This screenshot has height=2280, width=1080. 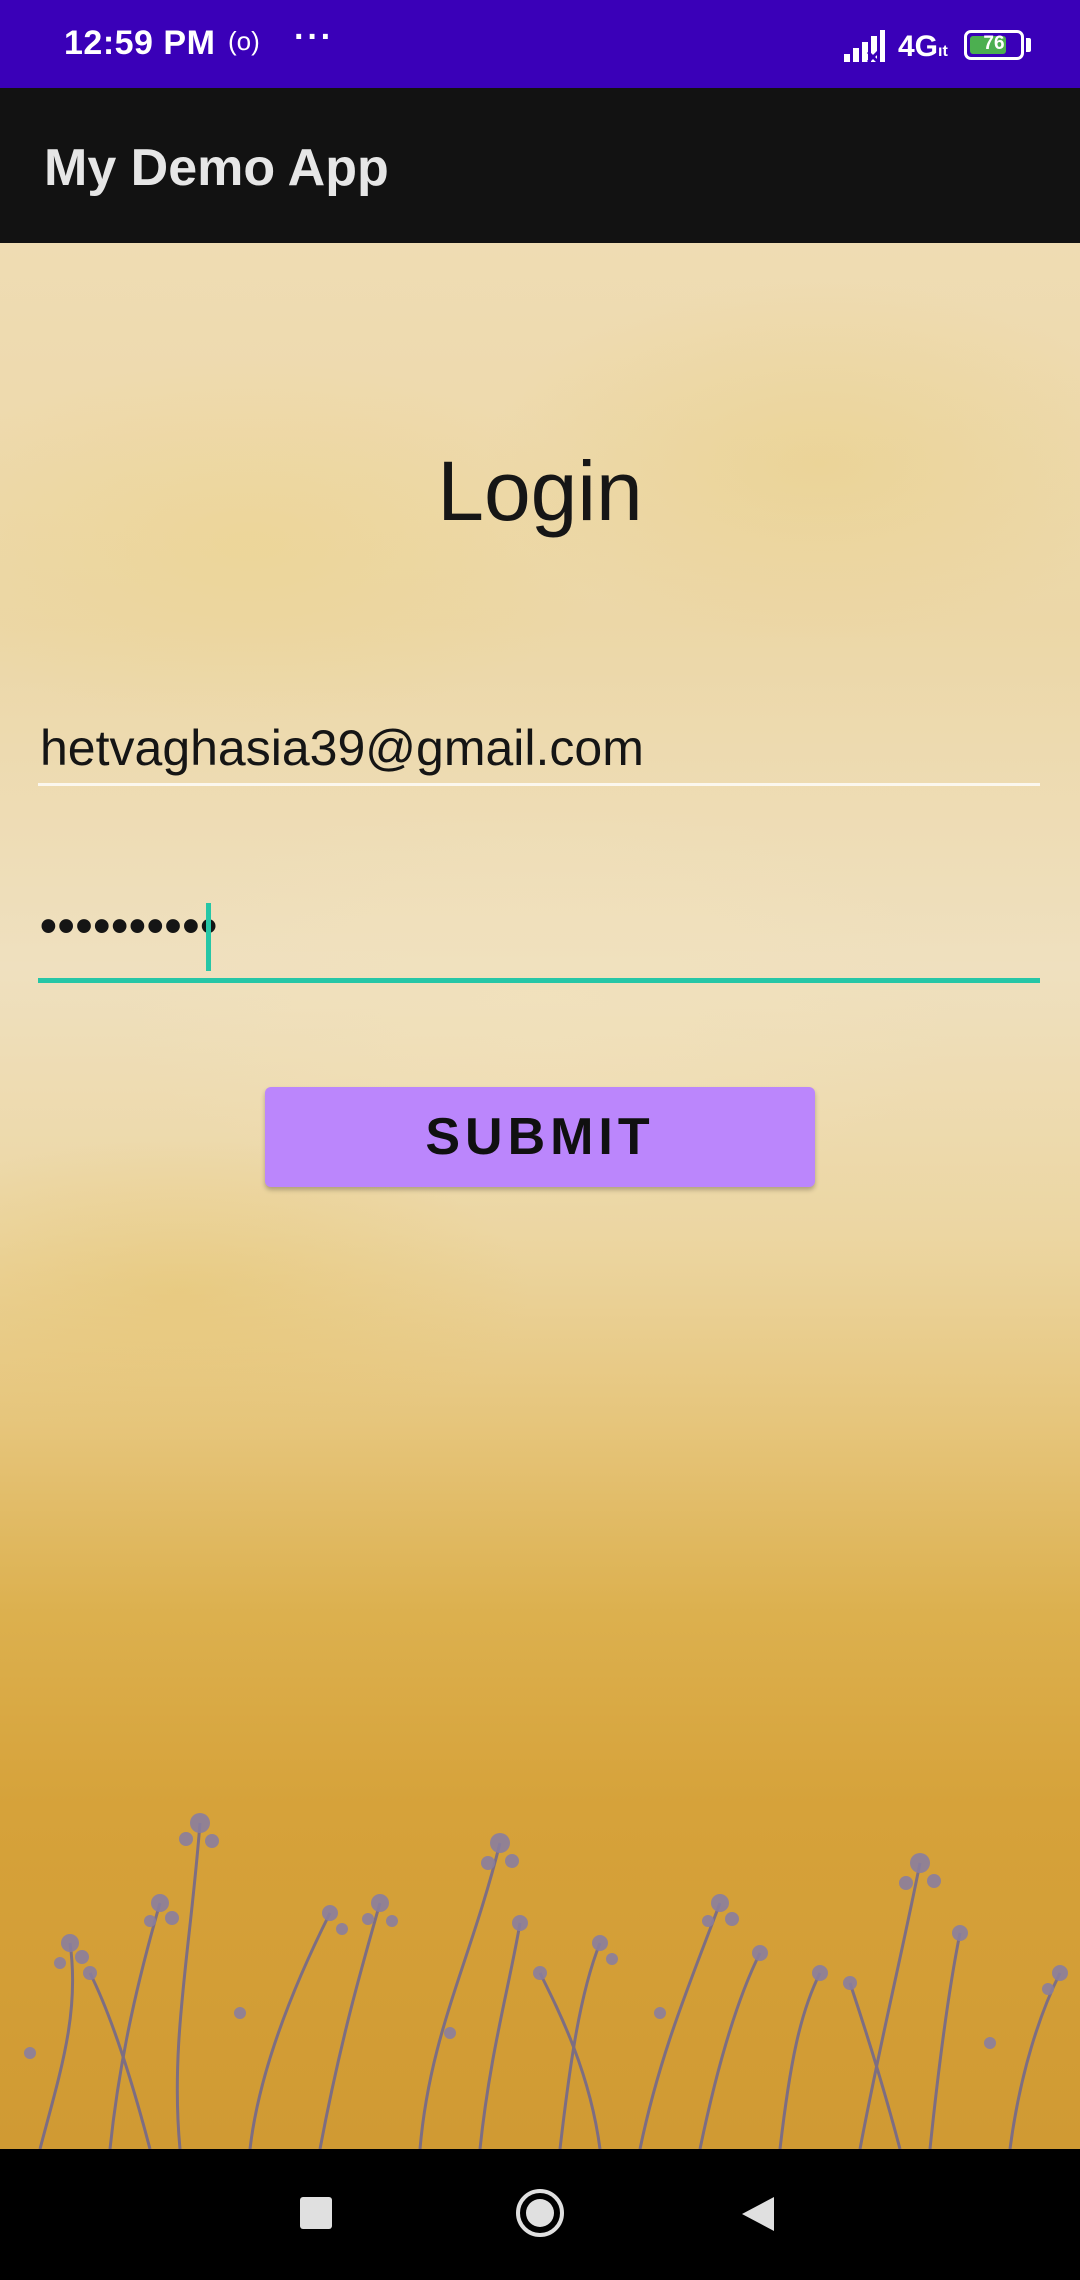 I want to click on network-type: 4Gıt, so click(x=923, y=47).